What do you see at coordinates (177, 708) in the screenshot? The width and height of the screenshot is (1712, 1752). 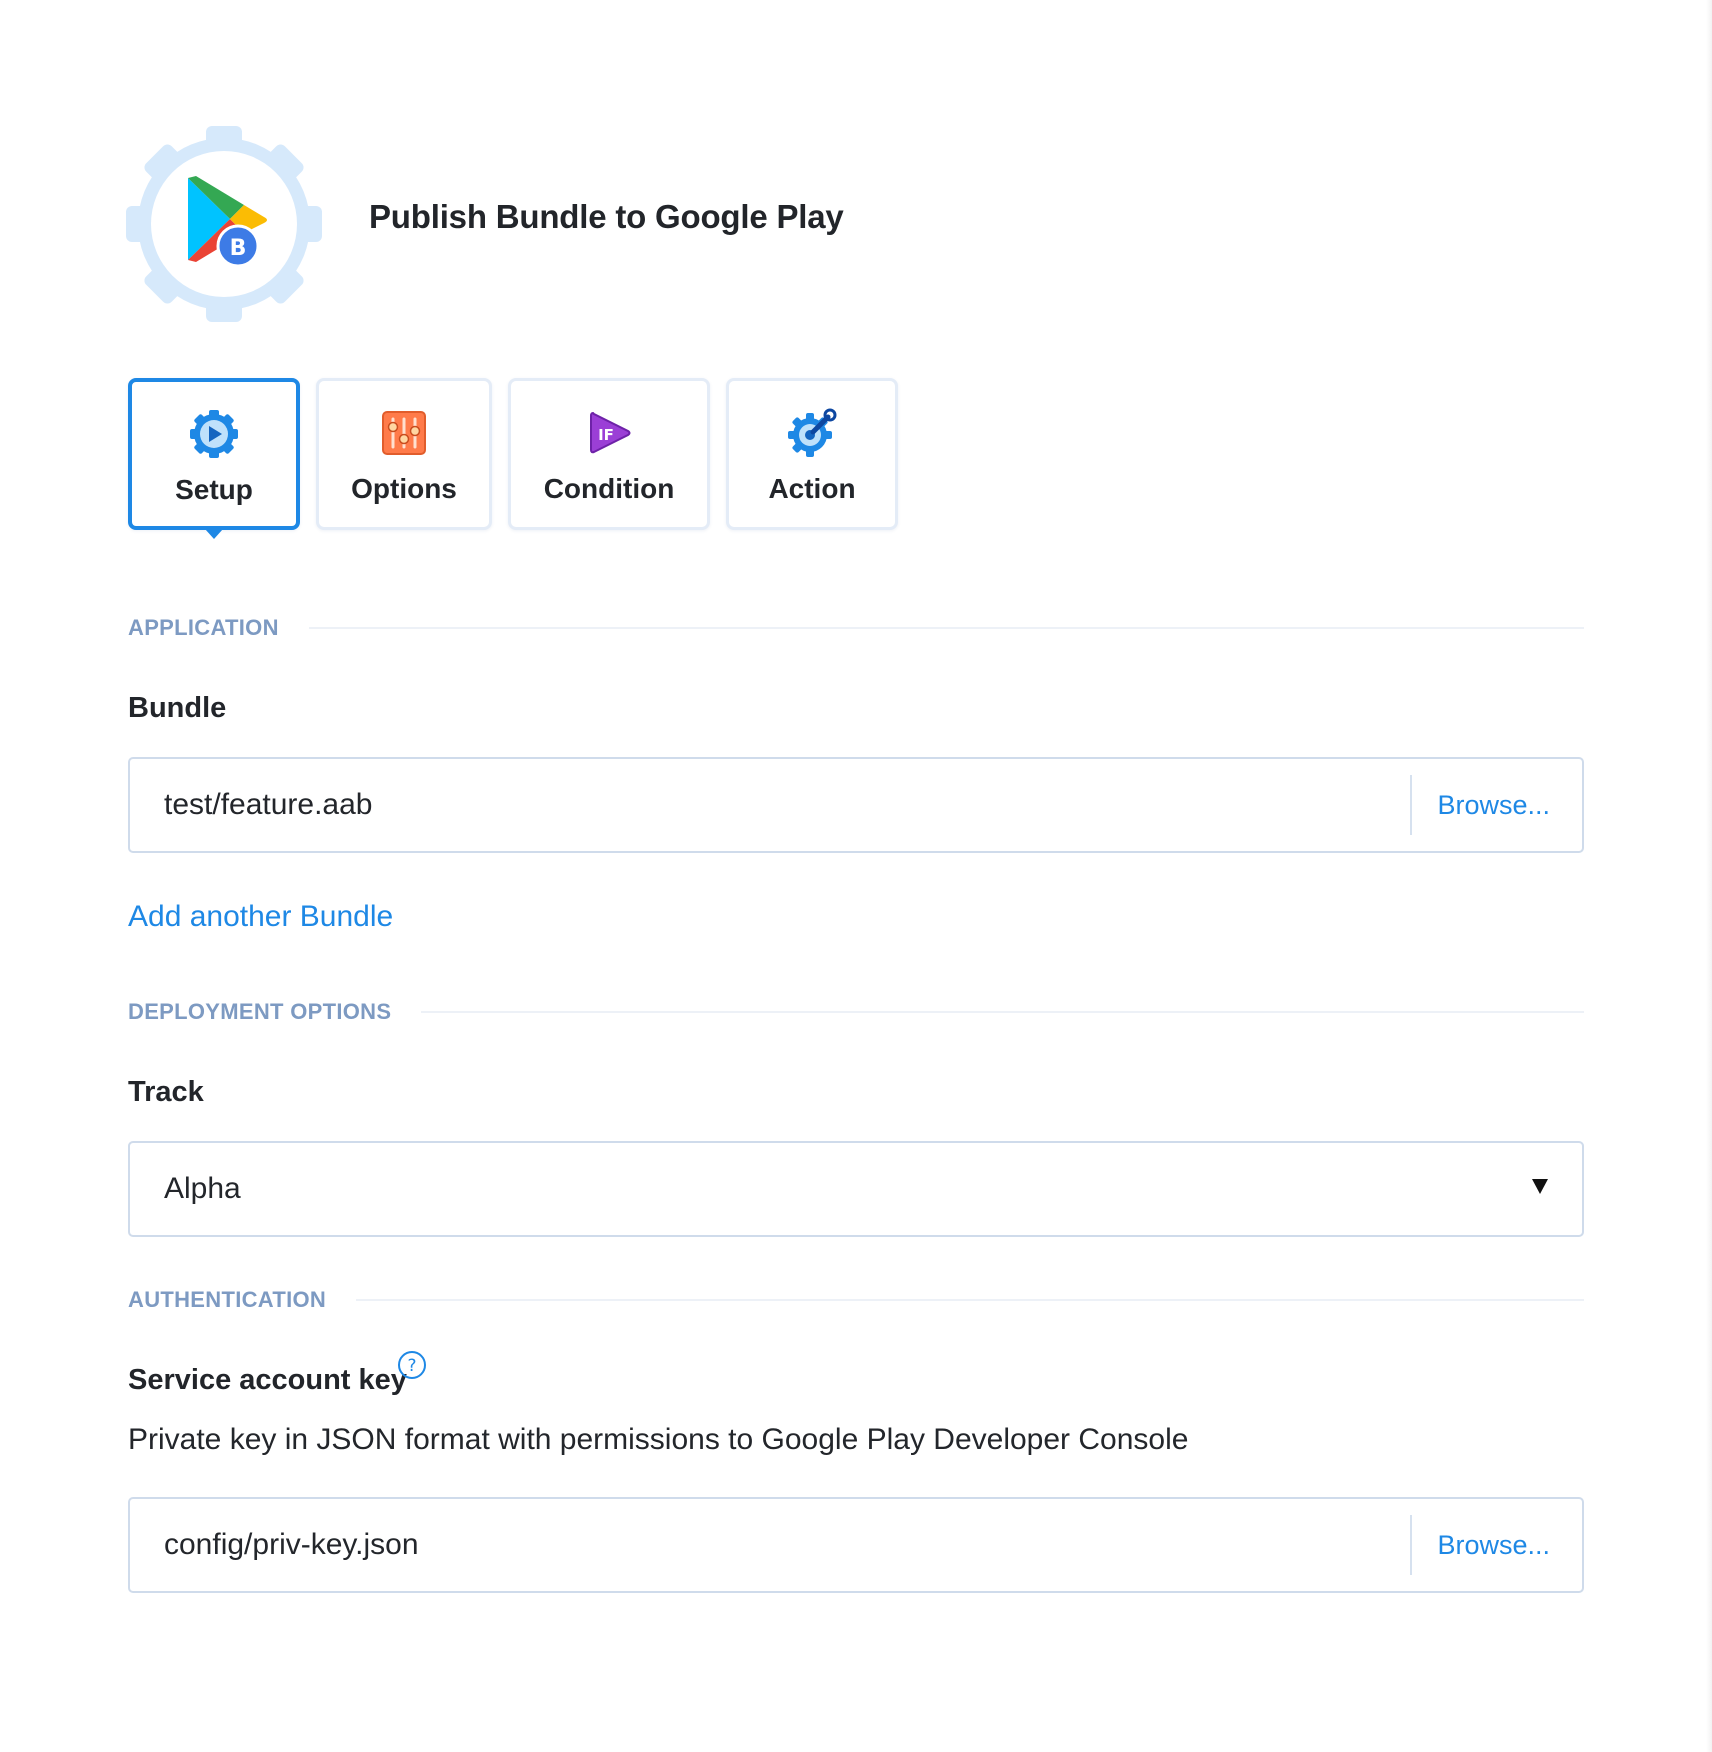 I see `bundle-label: Bundle` at bounding box center [177, 708].